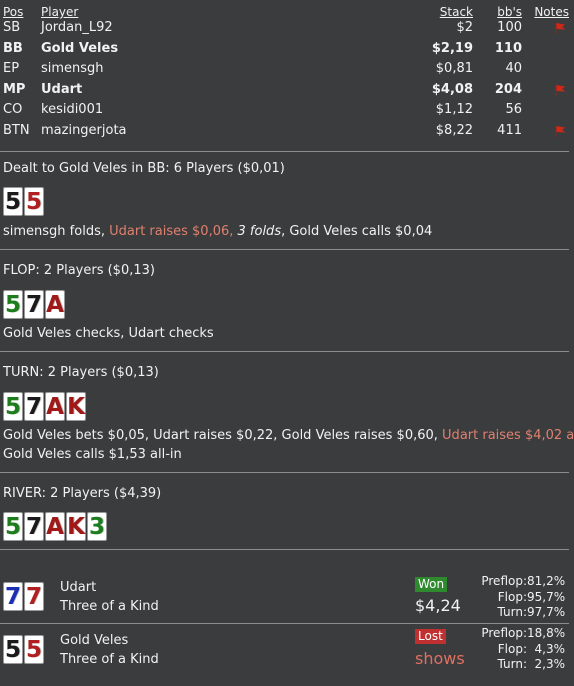  I want to click on equity-stats: Preflop:18,8% Flop: 4,3% Turn: 2,3%, so click(523, 649).